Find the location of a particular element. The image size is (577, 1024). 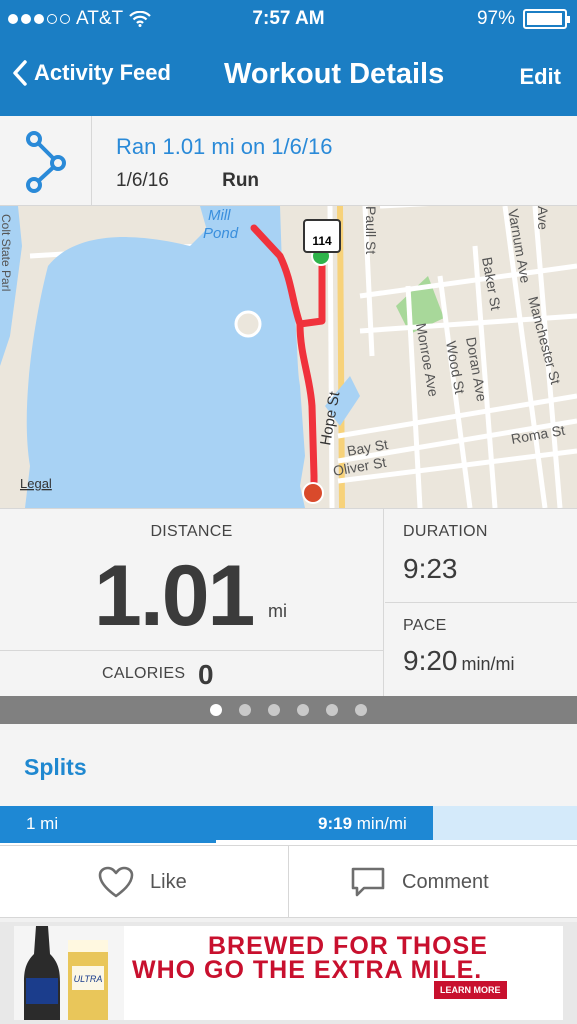

battery-percent: 97% is located at coordinates (495, 18).